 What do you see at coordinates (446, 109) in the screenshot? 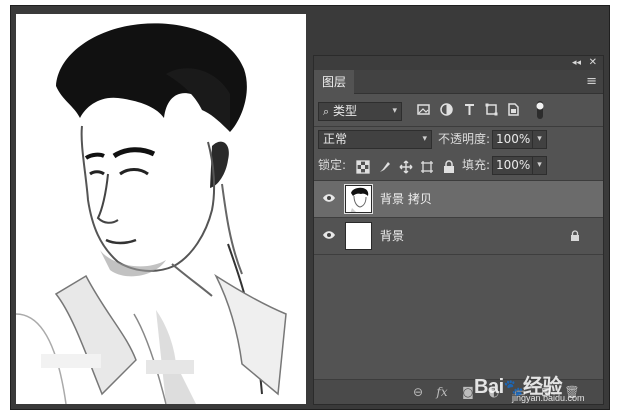
I see `filter-adjustment-layer-icon` at bounding box center [446, 109].